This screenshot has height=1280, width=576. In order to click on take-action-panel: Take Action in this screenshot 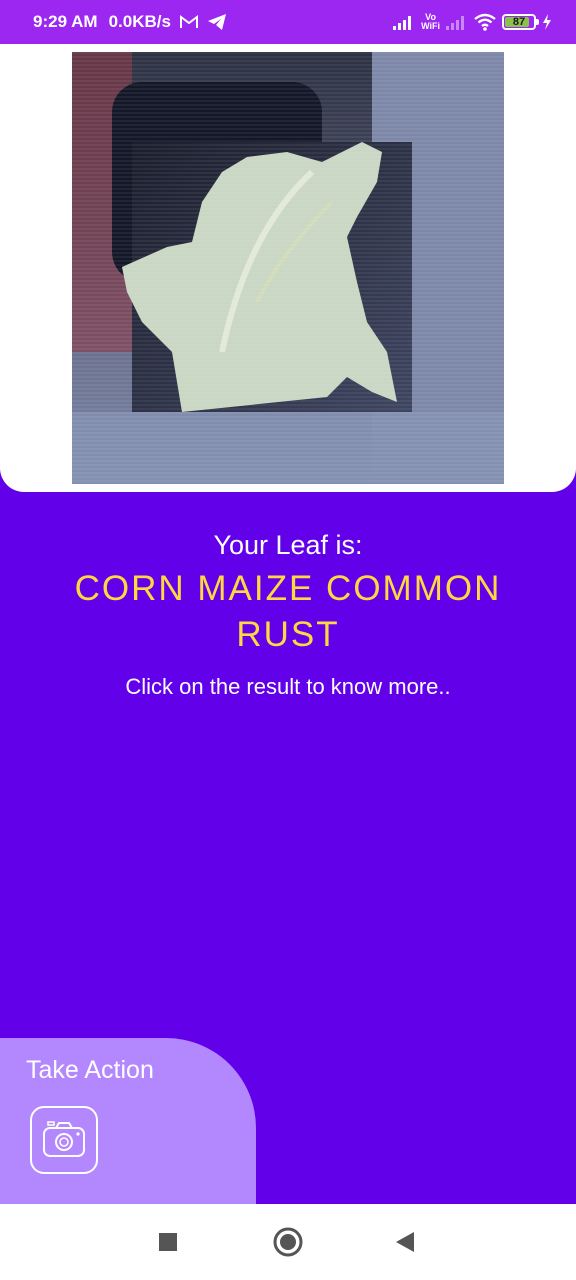, I will do `click(128, 1121)`.